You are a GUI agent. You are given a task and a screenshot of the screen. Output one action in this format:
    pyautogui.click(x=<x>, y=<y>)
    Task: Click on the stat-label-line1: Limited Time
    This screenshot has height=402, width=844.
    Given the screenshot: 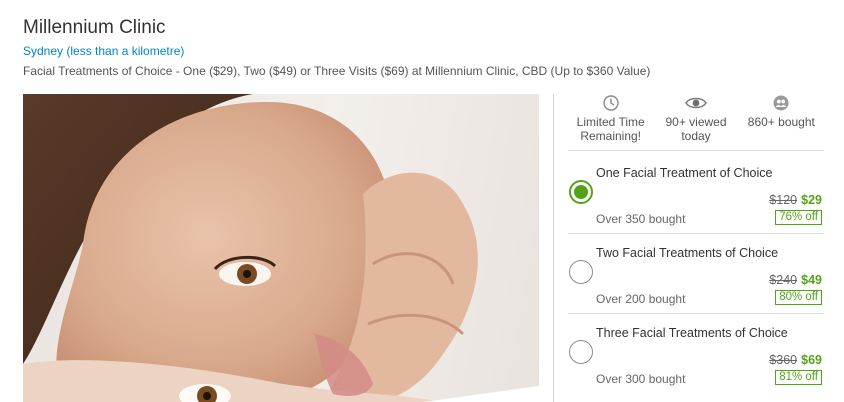 What is the action you would take?
    pyautogui.click(x=610, y=122)
    